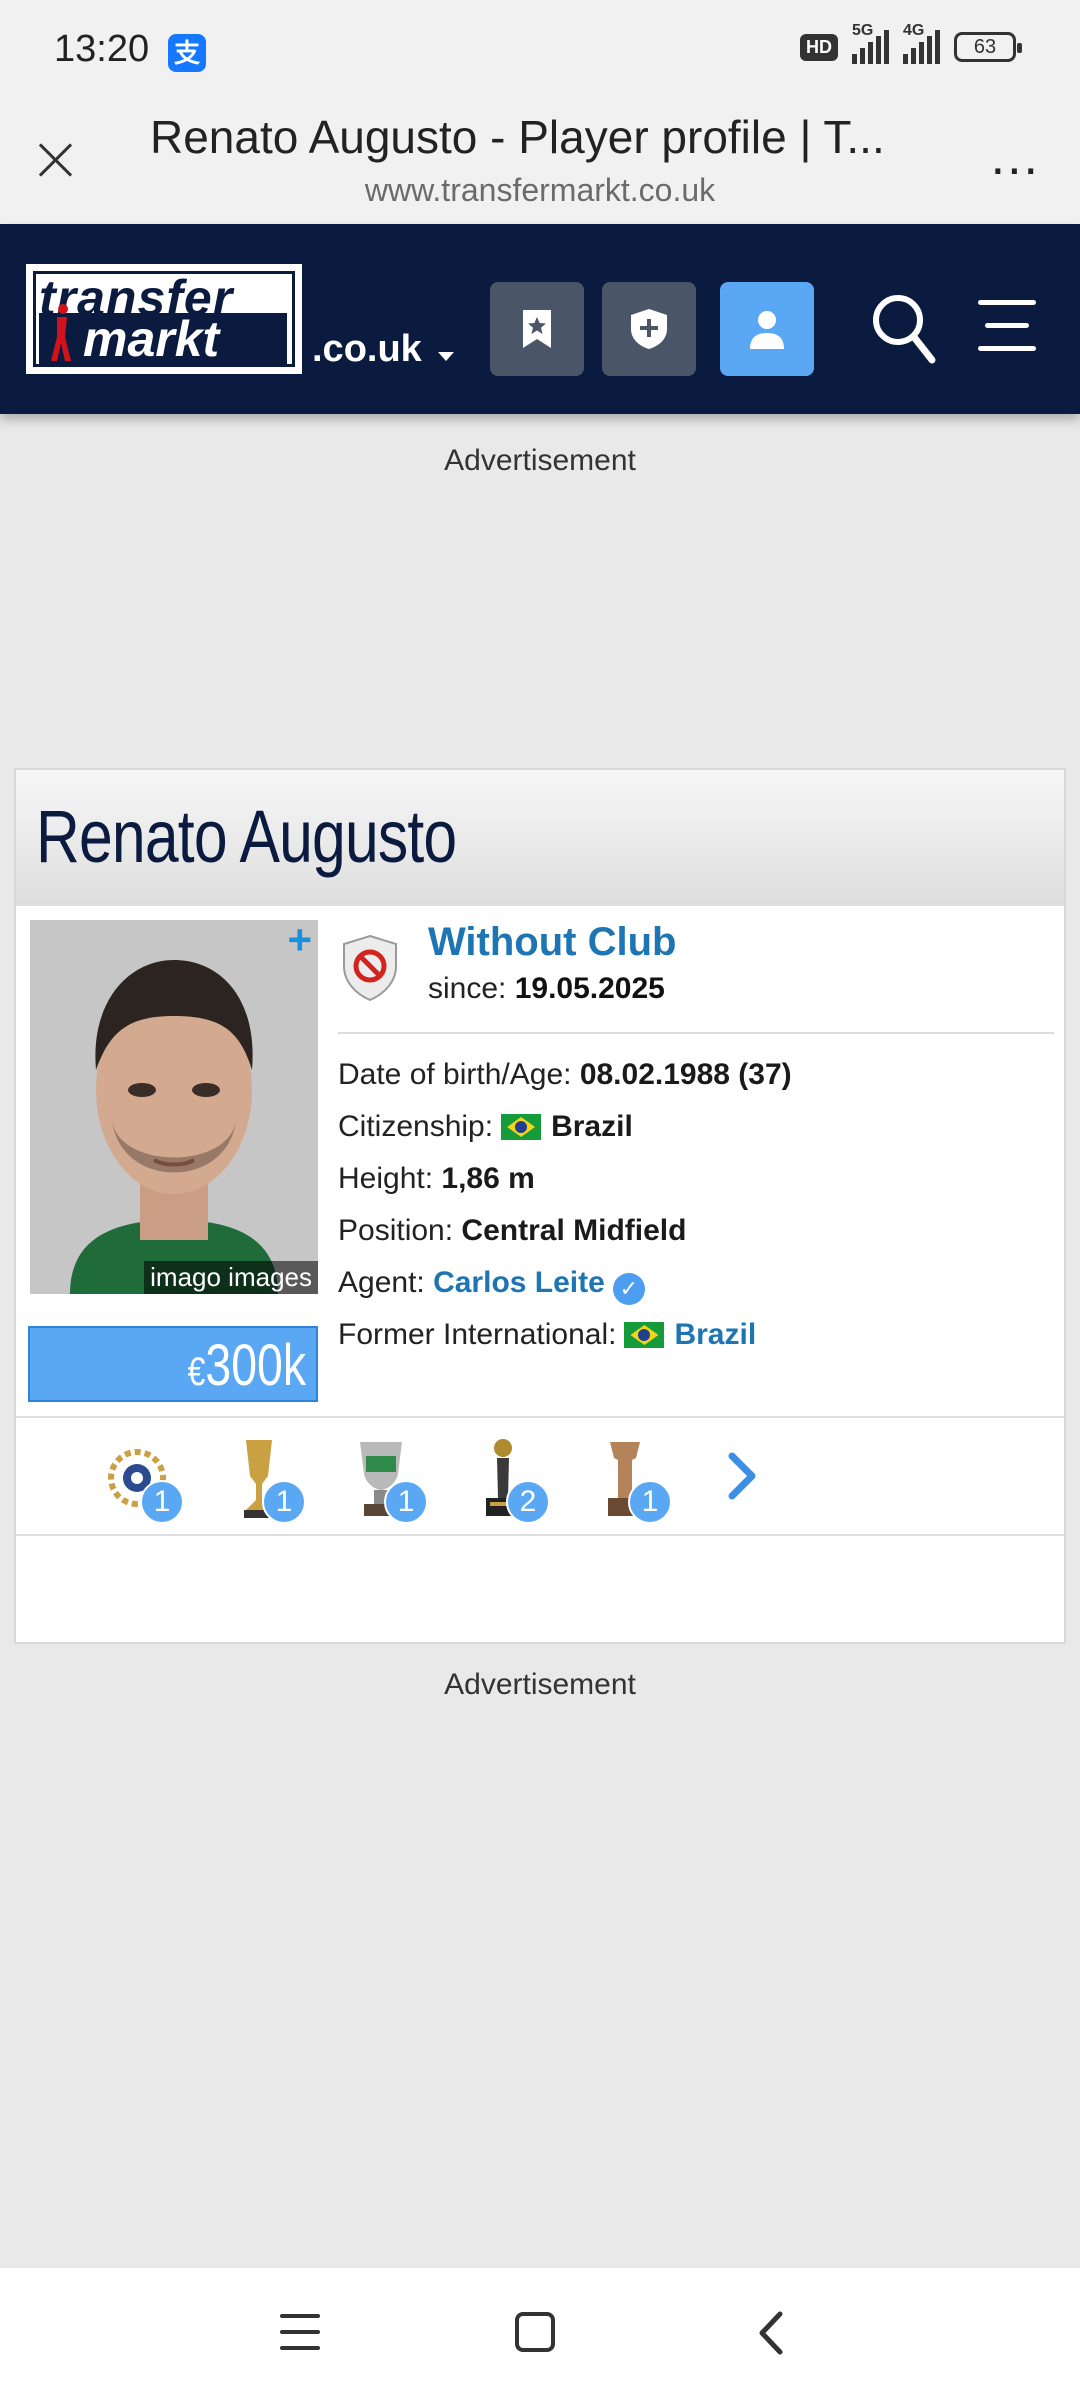  Describe the element at coordinates (921, 43) in the screenshot. I see `signal-4g-icon: 4G` at that location.